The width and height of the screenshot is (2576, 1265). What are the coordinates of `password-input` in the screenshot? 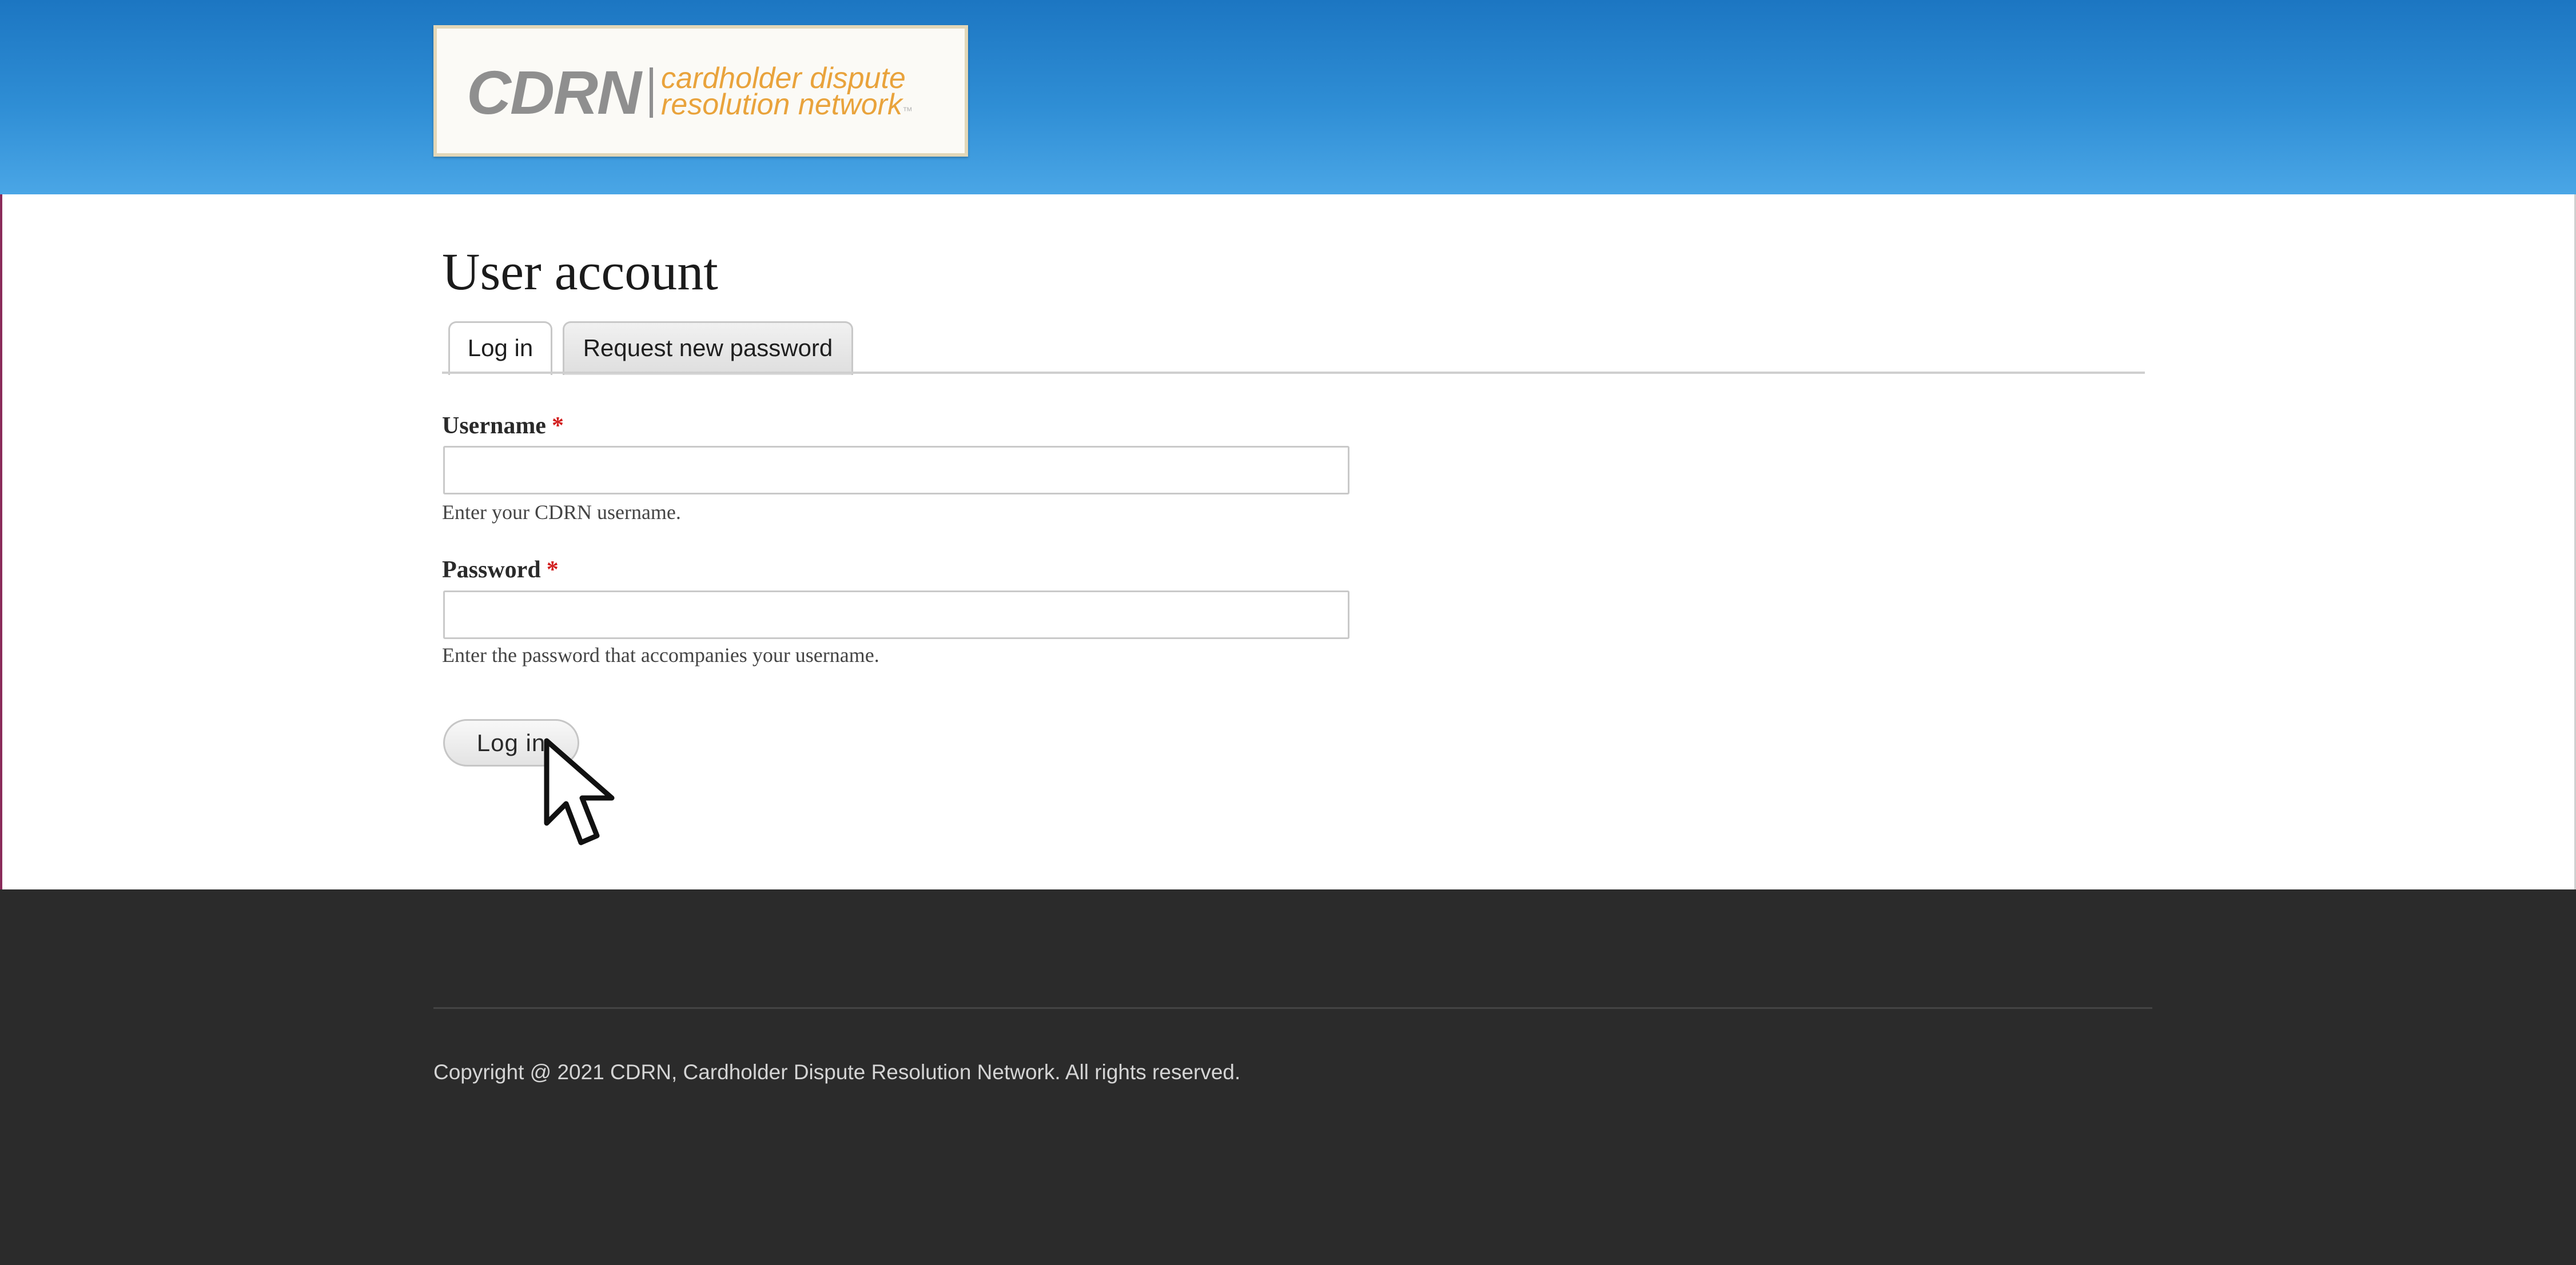 It's located at (896, 614).